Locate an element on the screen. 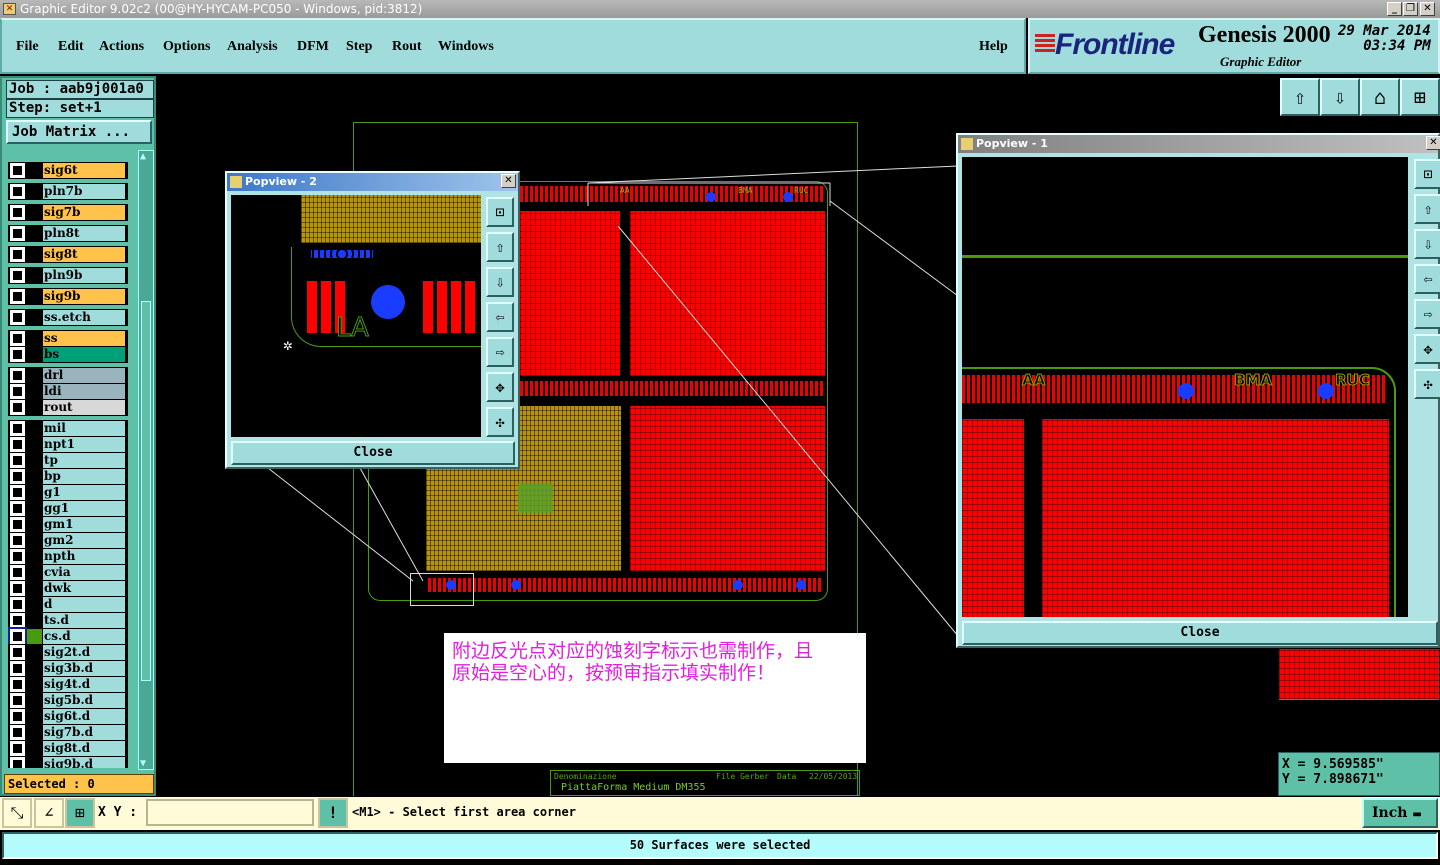 The image size is (1440, 865). menu-help: Help is located at coordinates (993, 47).